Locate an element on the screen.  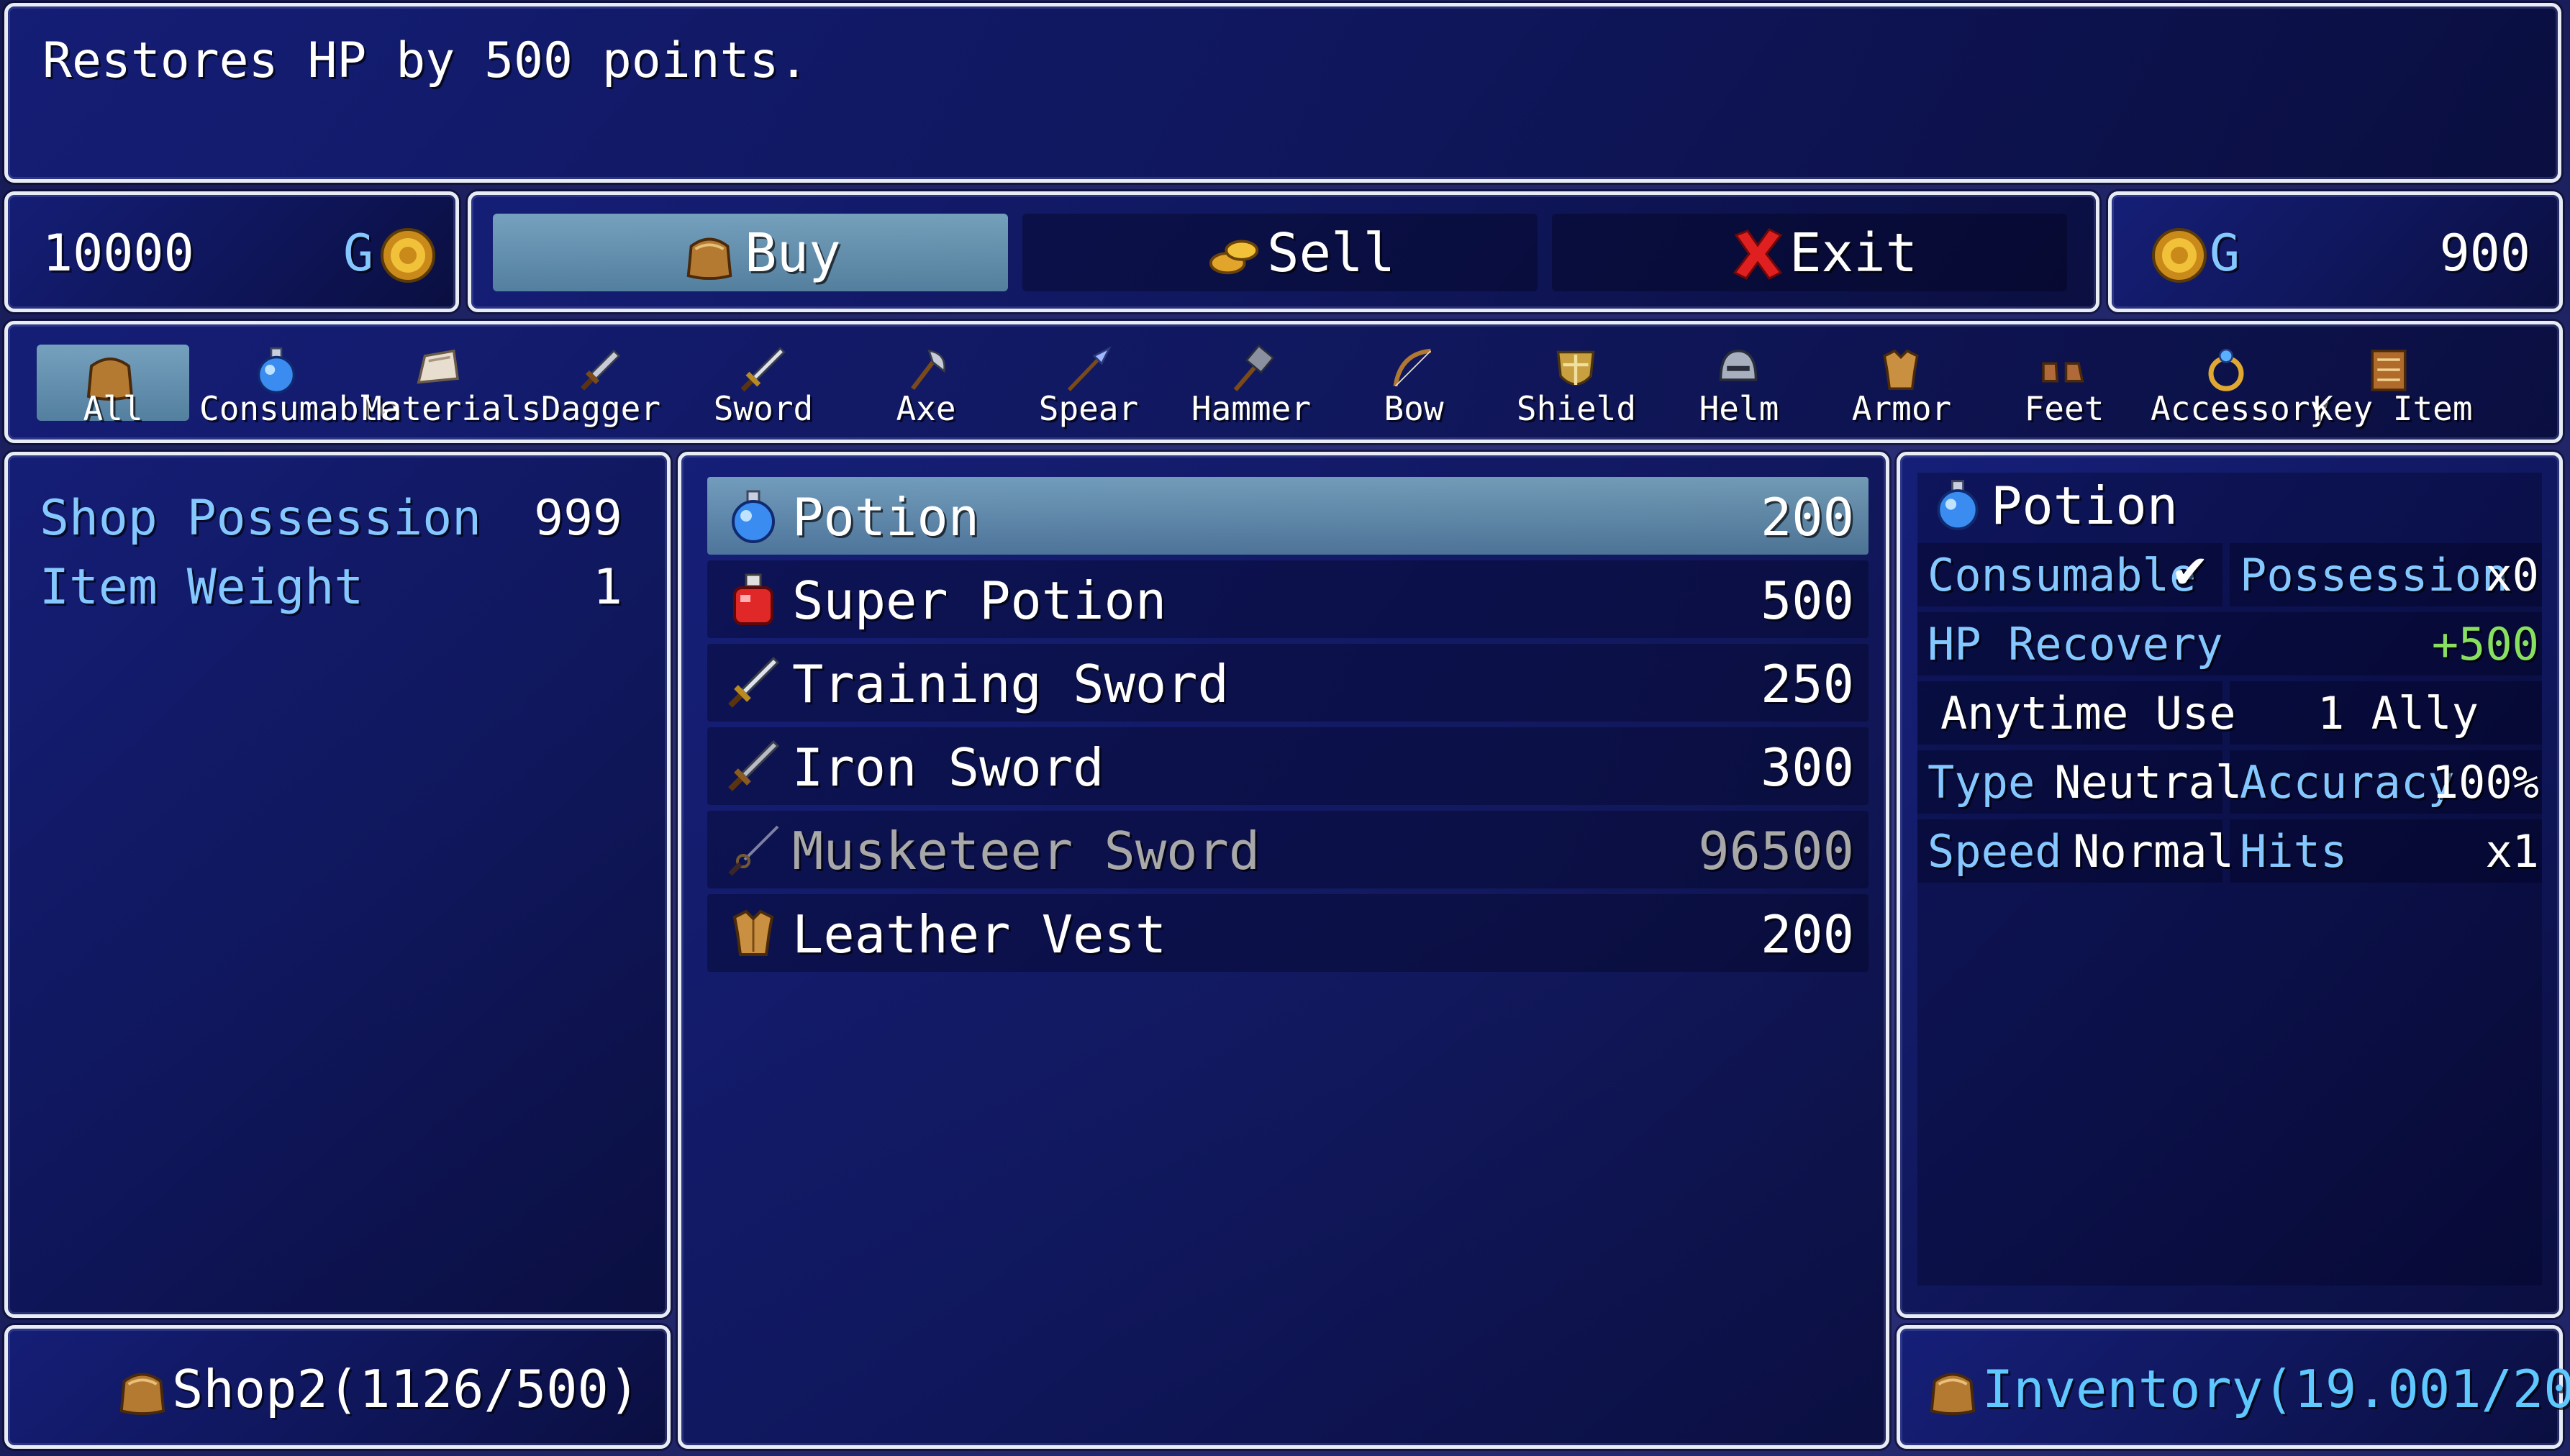
type-value: Neutral is located at coordinates (2148, 782).